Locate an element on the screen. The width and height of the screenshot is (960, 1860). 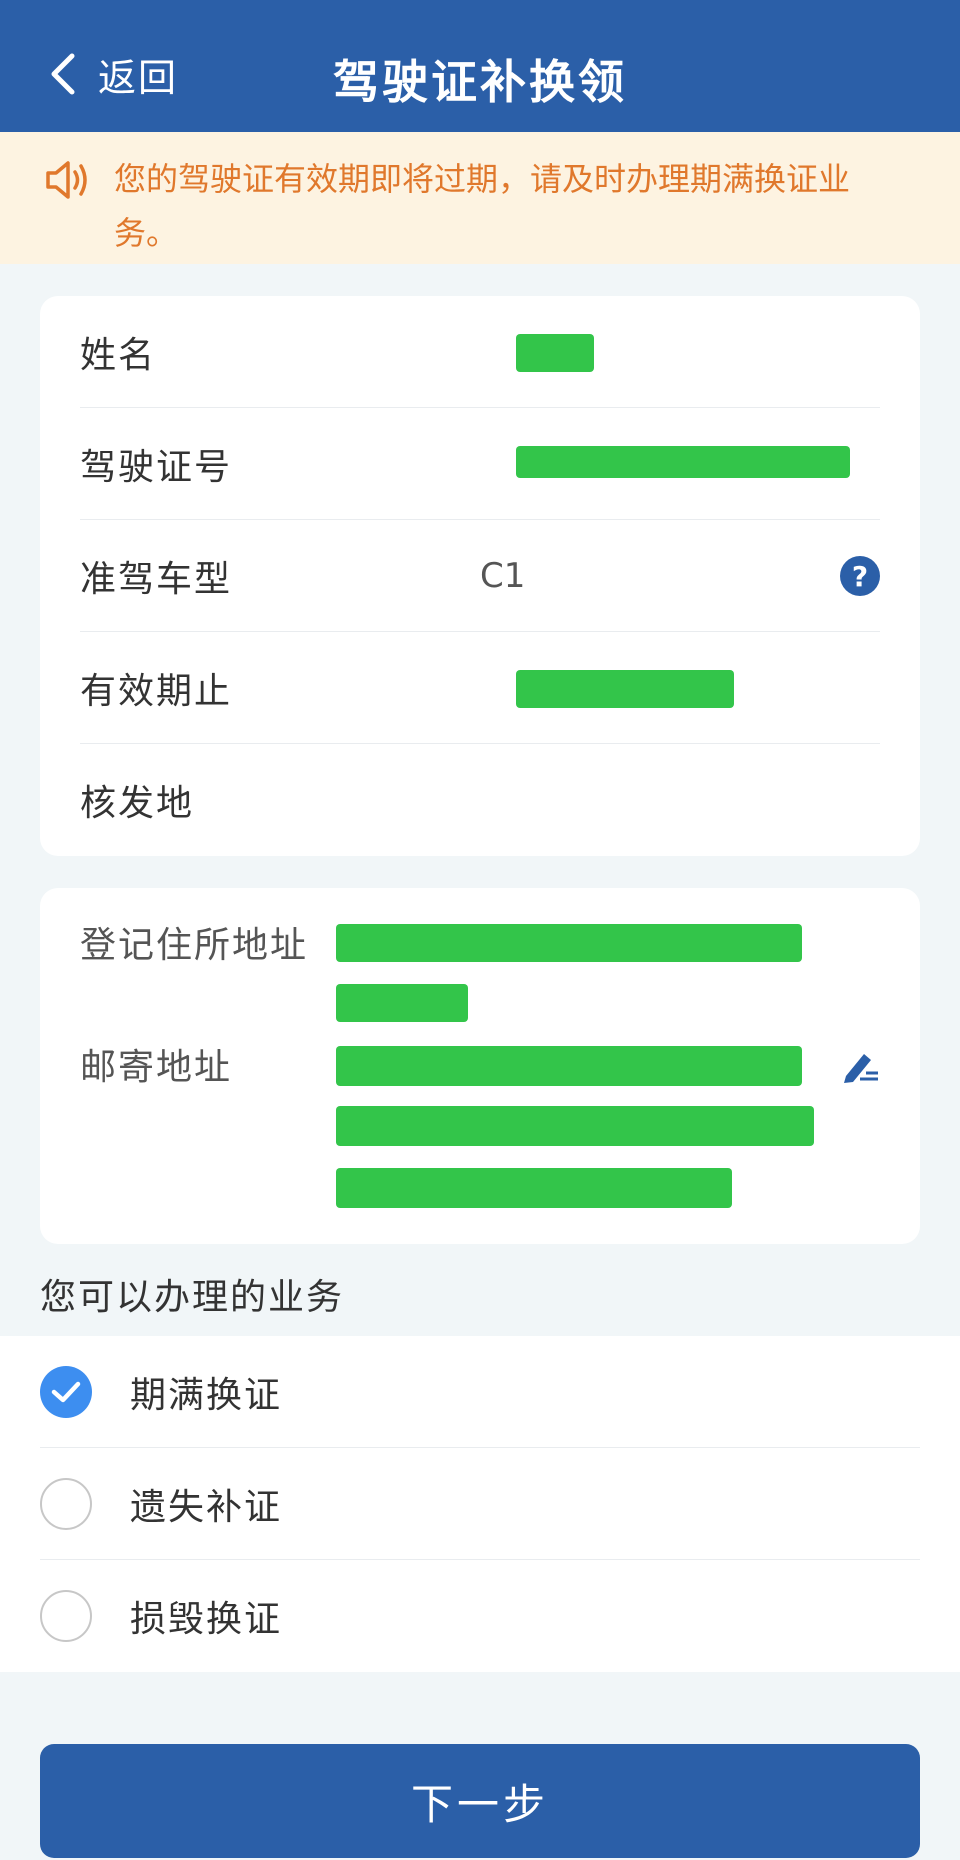
vehicle-class-value: C1 is located at coordinates (503, 576).